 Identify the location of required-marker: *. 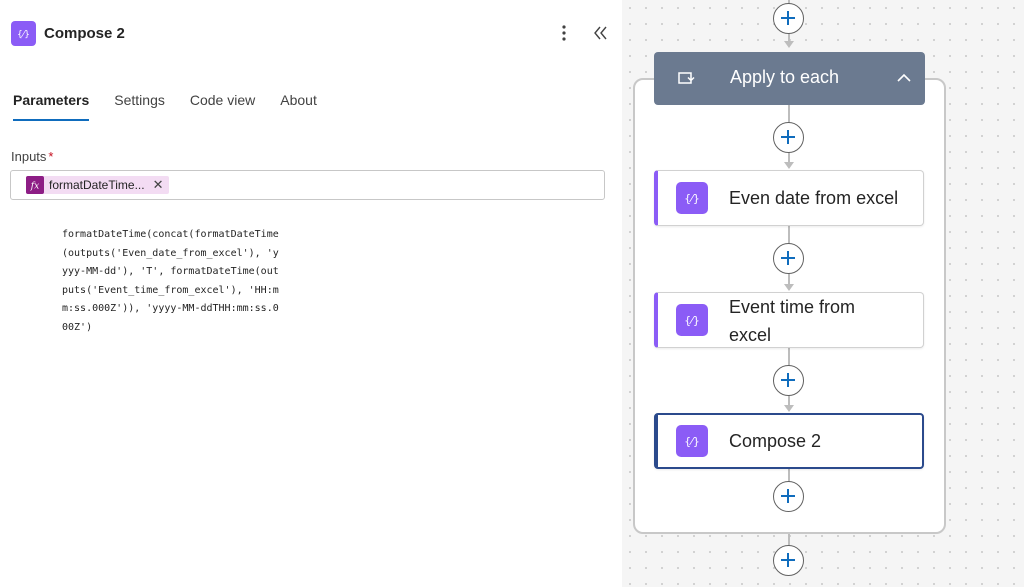
(51, 156).